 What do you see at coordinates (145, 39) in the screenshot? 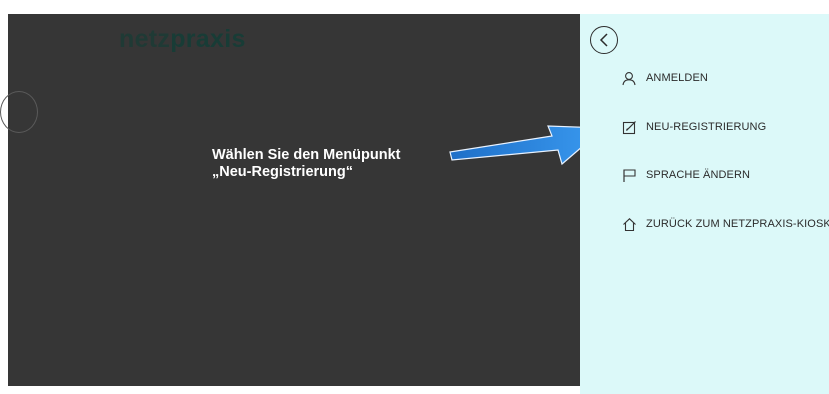
I see `logo-text-netz: netz` at bounding box center [145, 39].